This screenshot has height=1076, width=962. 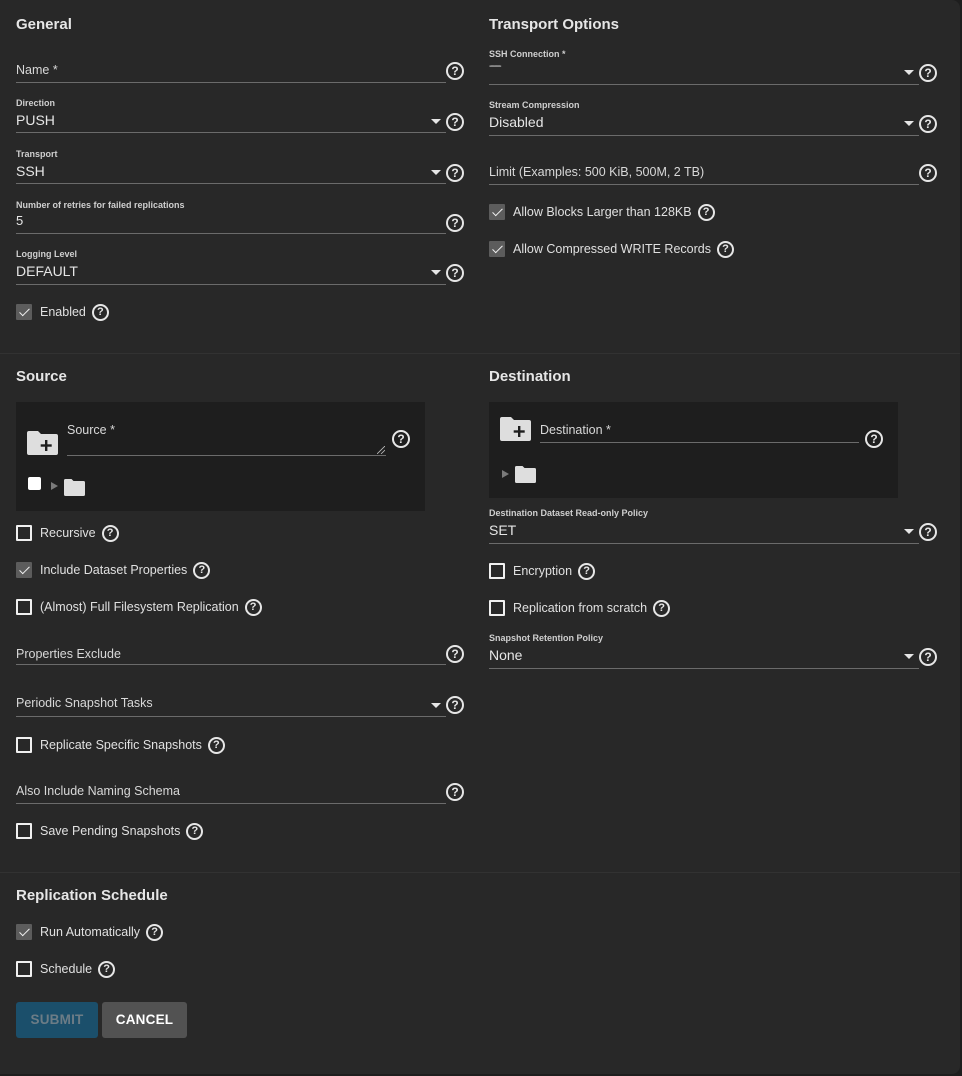 I want to click on properties-exclude-input: Properties Exclude ?, so click(x=241, y=656).